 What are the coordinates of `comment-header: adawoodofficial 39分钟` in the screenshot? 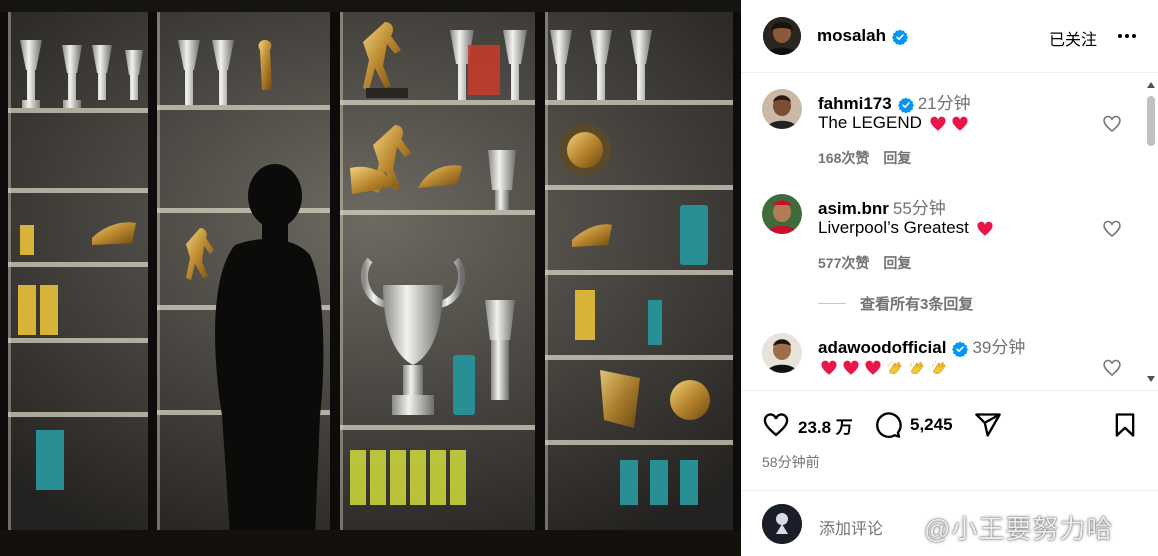 It's located at (921, 345).